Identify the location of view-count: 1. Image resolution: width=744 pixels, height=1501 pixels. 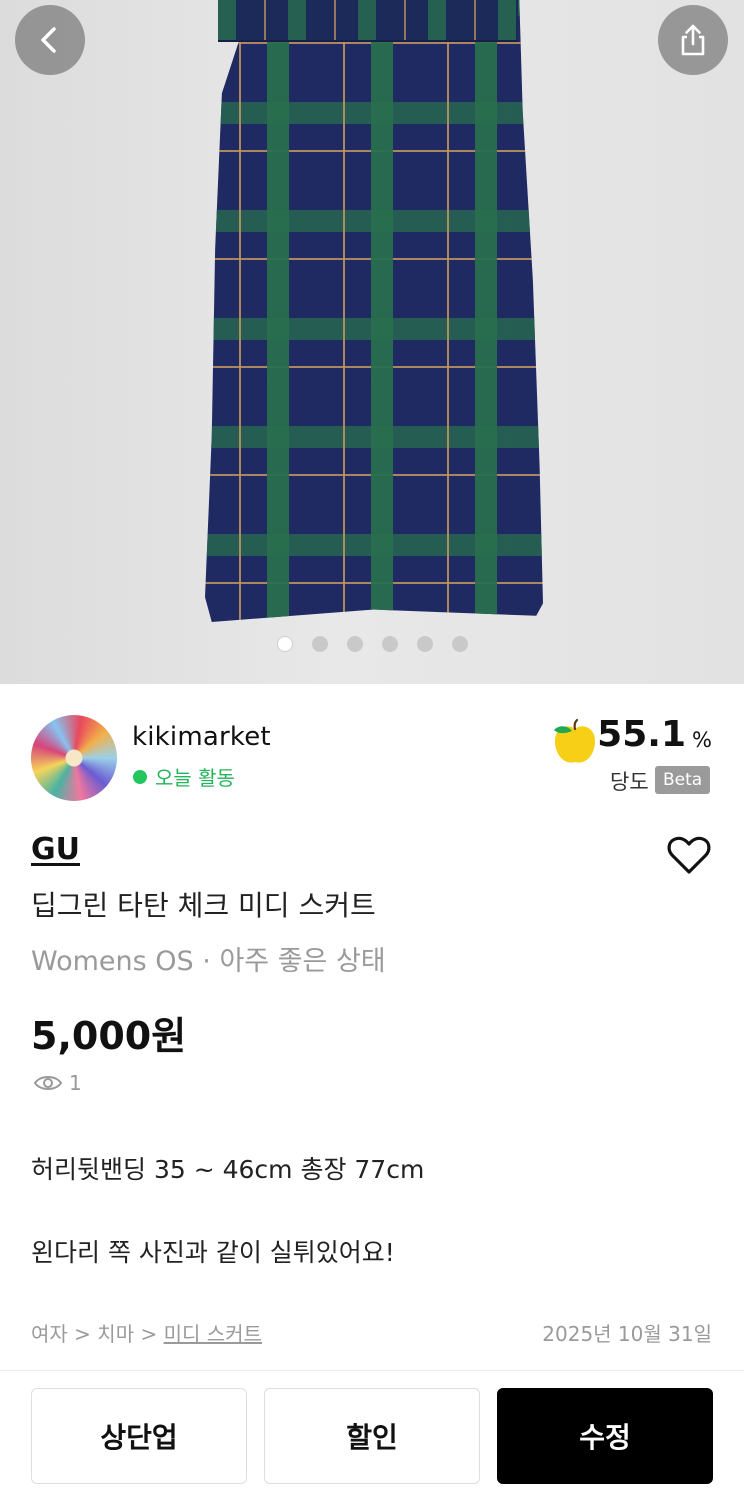
(57, 1083).